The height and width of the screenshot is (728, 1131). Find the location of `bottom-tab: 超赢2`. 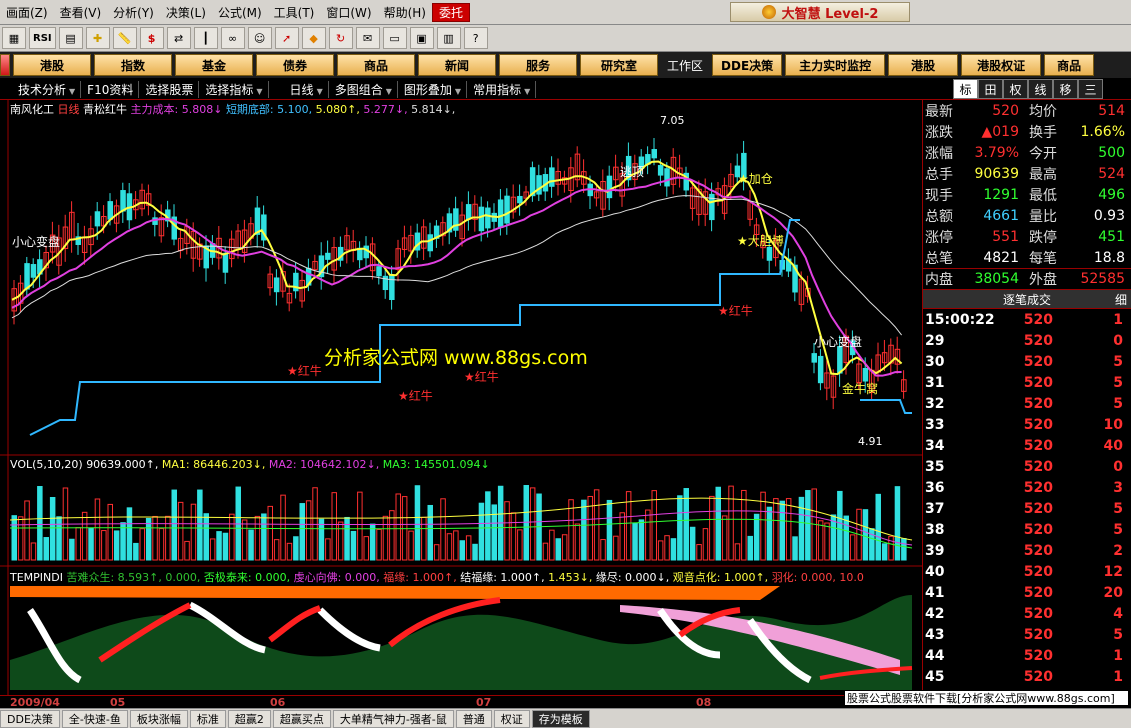

bottom-tab: 超赢2 is located at coordinates (249, 718).